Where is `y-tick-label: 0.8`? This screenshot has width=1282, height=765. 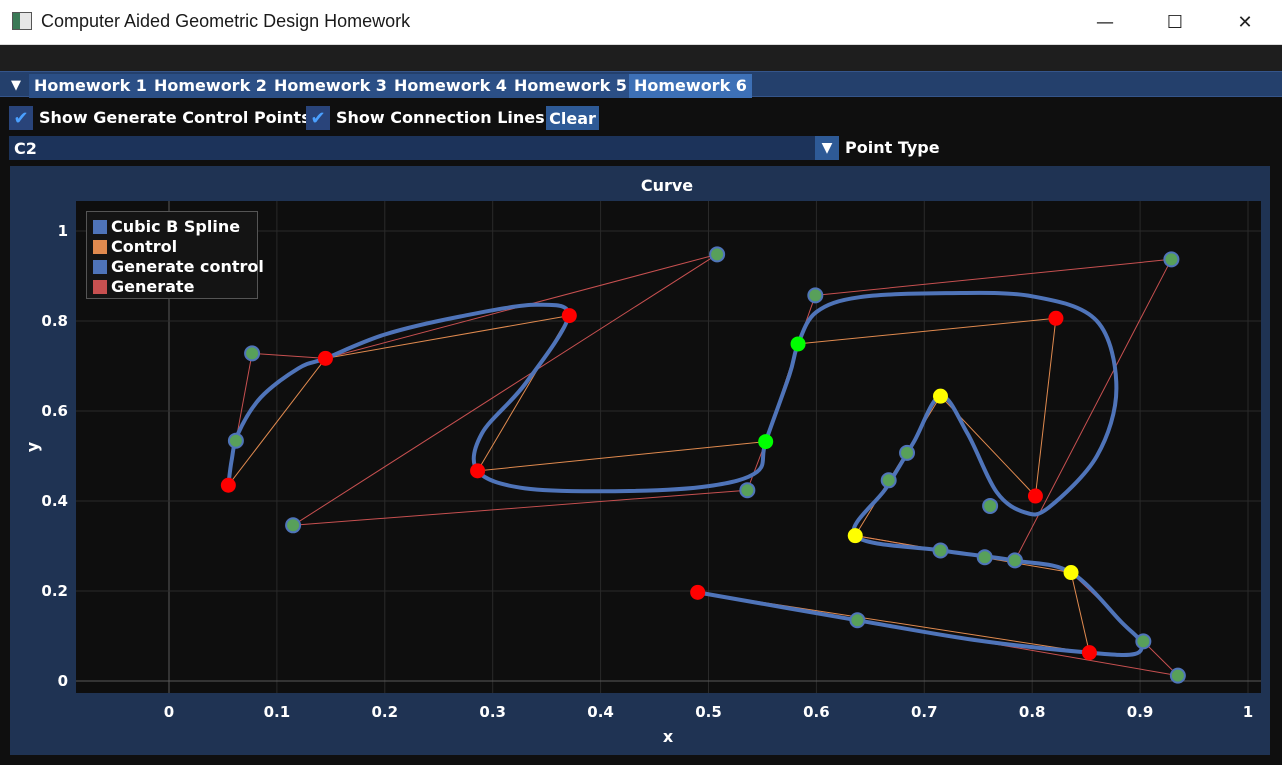 y-tick-label: 0.8 is located at coordinates (54, 321).